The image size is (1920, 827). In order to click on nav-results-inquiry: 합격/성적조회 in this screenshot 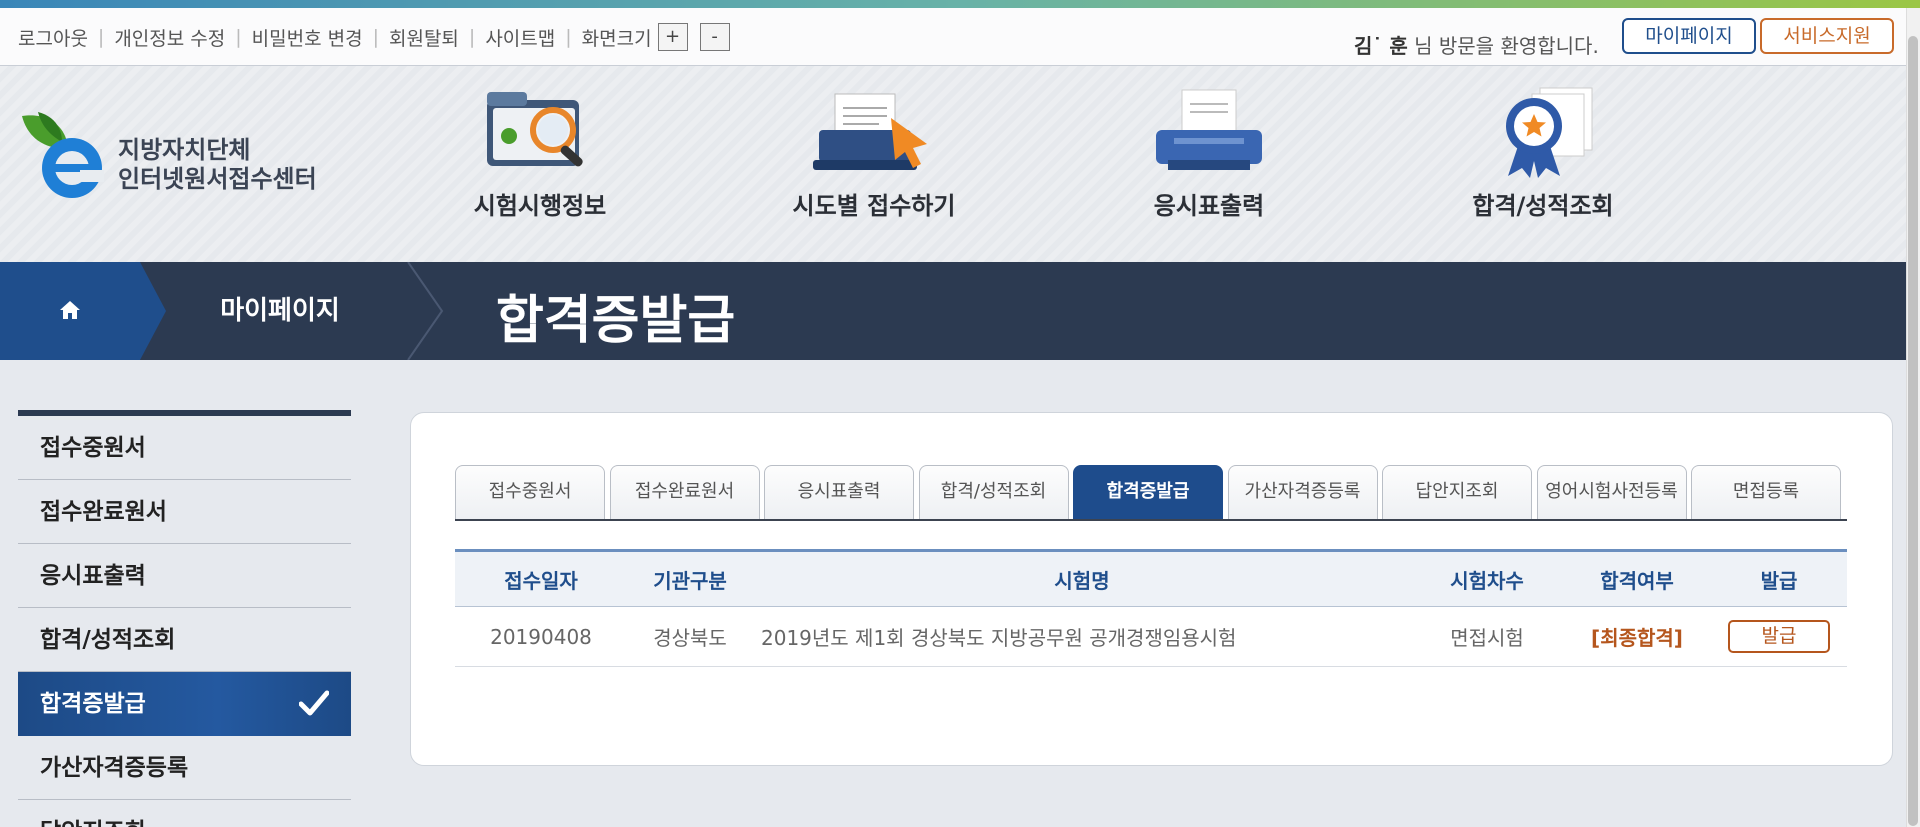, I will do `click(1543, 153)`.